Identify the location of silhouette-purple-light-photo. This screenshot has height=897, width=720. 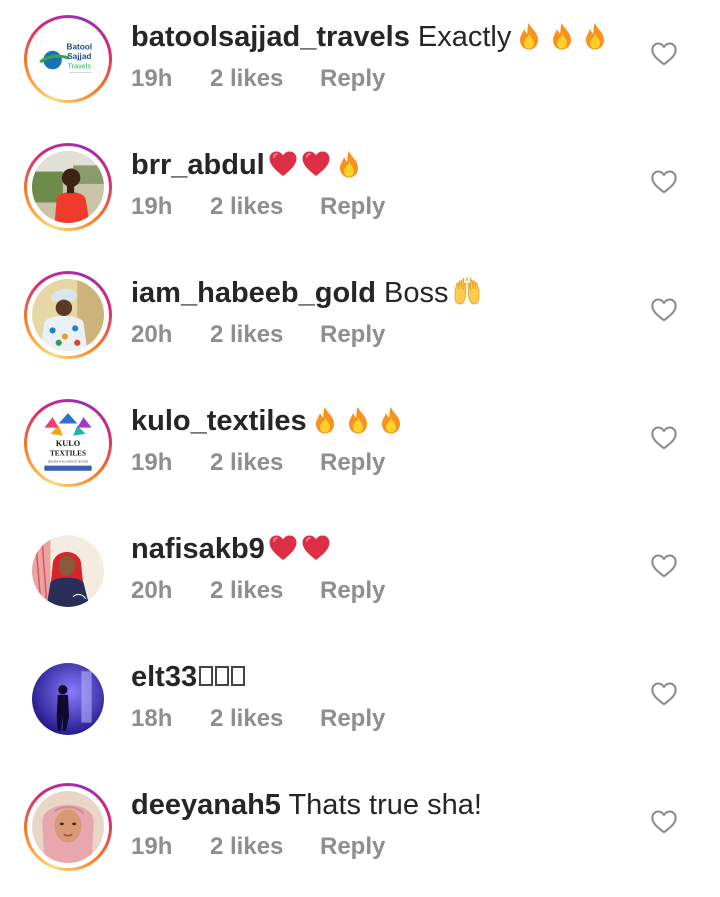
(68, 699).